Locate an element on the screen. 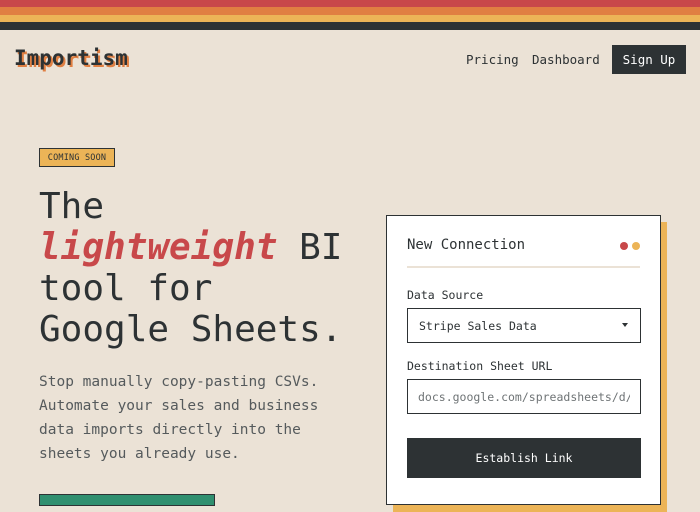 The image size is (700, 512). stripe-orange is located at coordinates (350, 11).